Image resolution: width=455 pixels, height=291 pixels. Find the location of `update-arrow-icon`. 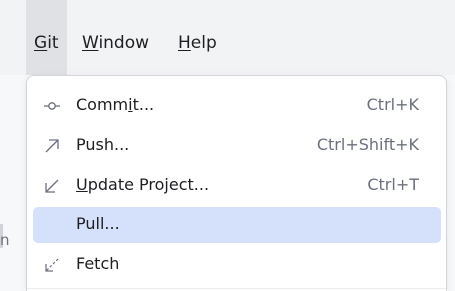

update-arrow-icon is located at coordinates (52, 186).